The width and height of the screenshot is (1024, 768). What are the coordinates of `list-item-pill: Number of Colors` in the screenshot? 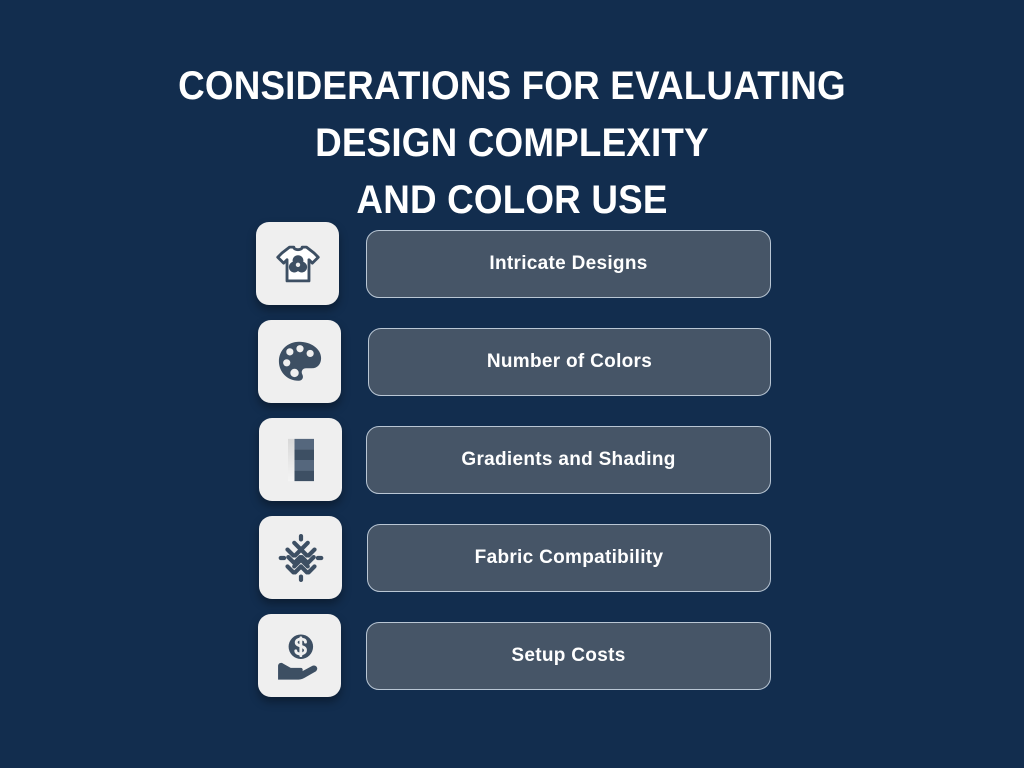 It's located at (569, 362).